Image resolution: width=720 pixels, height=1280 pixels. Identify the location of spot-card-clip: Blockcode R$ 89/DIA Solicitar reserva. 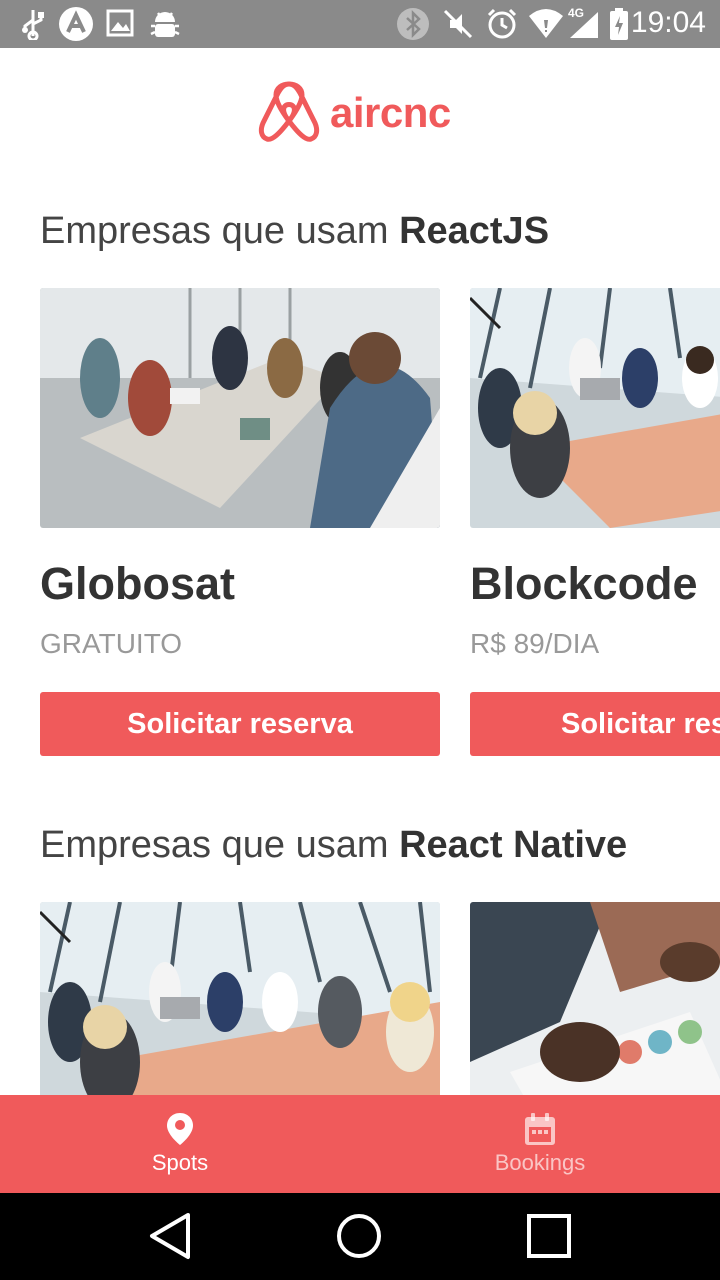
(595, 528).